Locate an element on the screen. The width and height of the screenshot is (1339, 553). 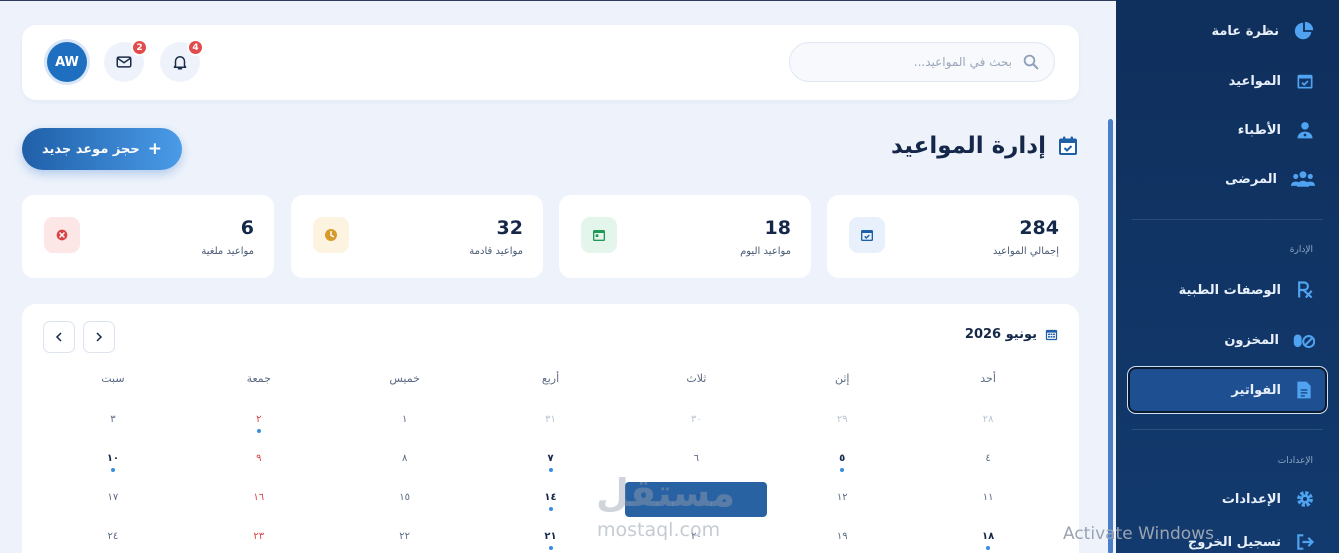
calendar-day-number: ١٦ is located at coordinates (259, 497).